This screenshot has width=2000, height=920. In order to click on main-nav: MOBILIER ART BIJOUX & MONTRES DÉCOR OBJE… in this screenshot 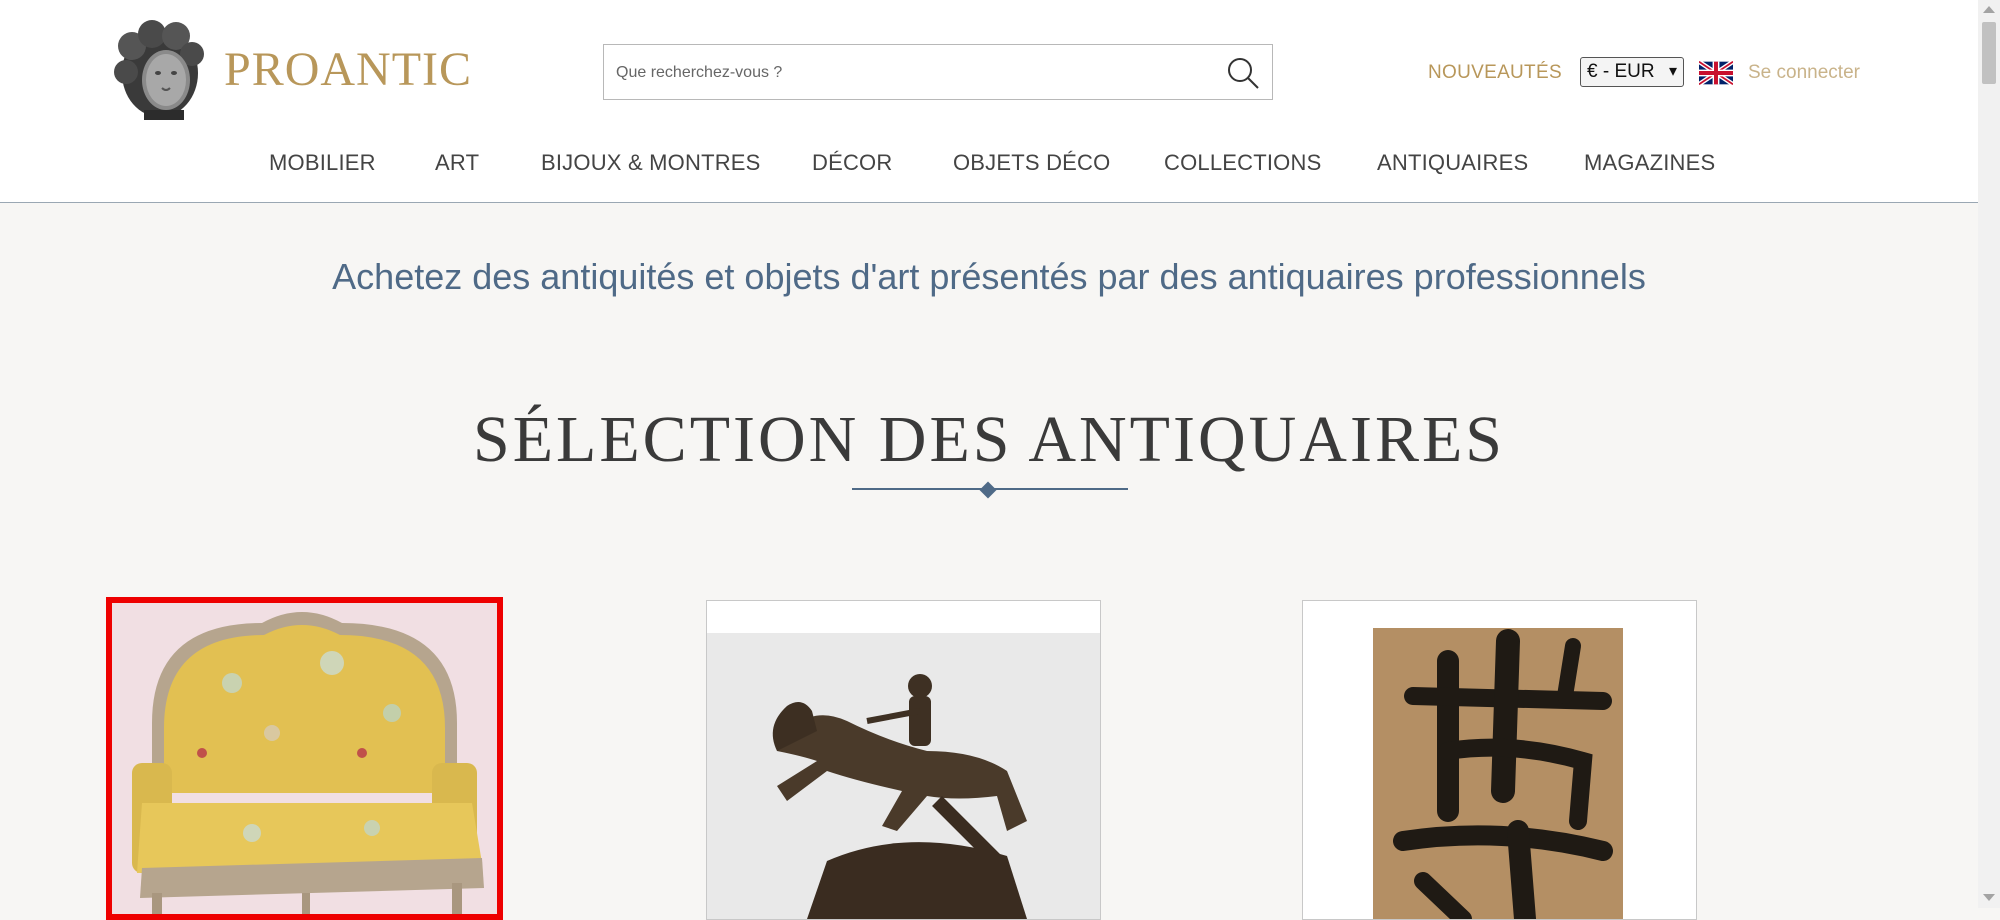, I will do `click(989, 165)`.